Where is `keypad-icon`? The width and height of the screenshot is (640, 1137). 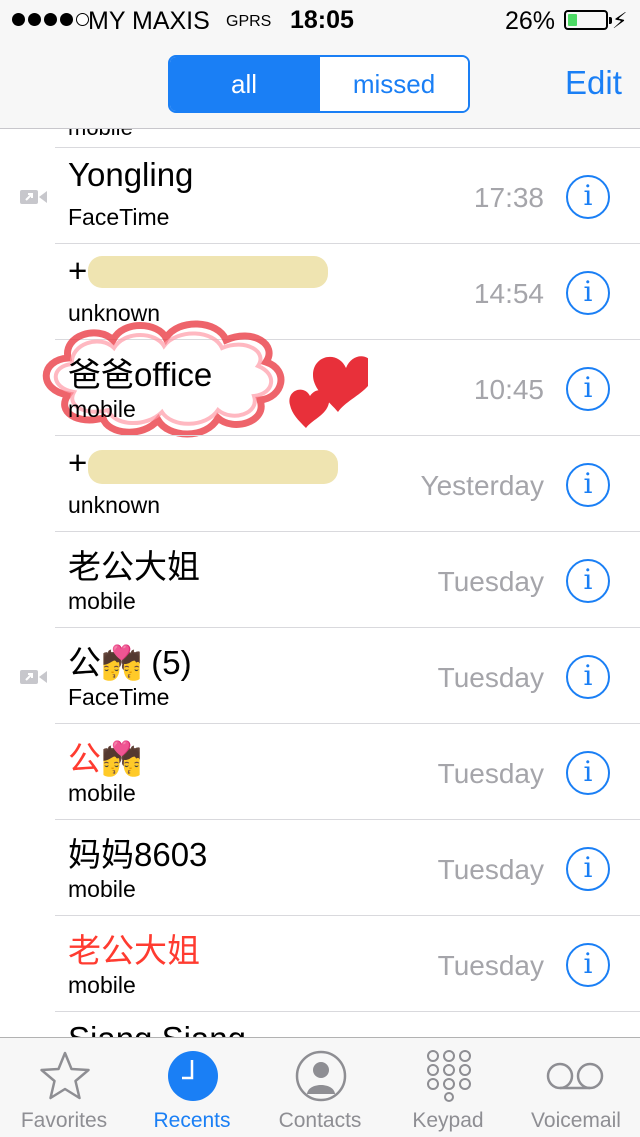 keypad-icon is located at coordinates (449, 1076).